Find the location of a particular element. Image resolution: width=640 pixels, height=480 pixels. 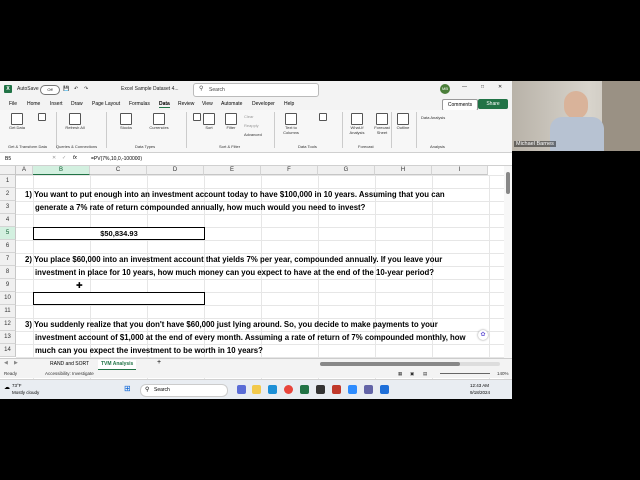

cell-b5-answer: $50,834.93 is located at coordinates (119, 233).